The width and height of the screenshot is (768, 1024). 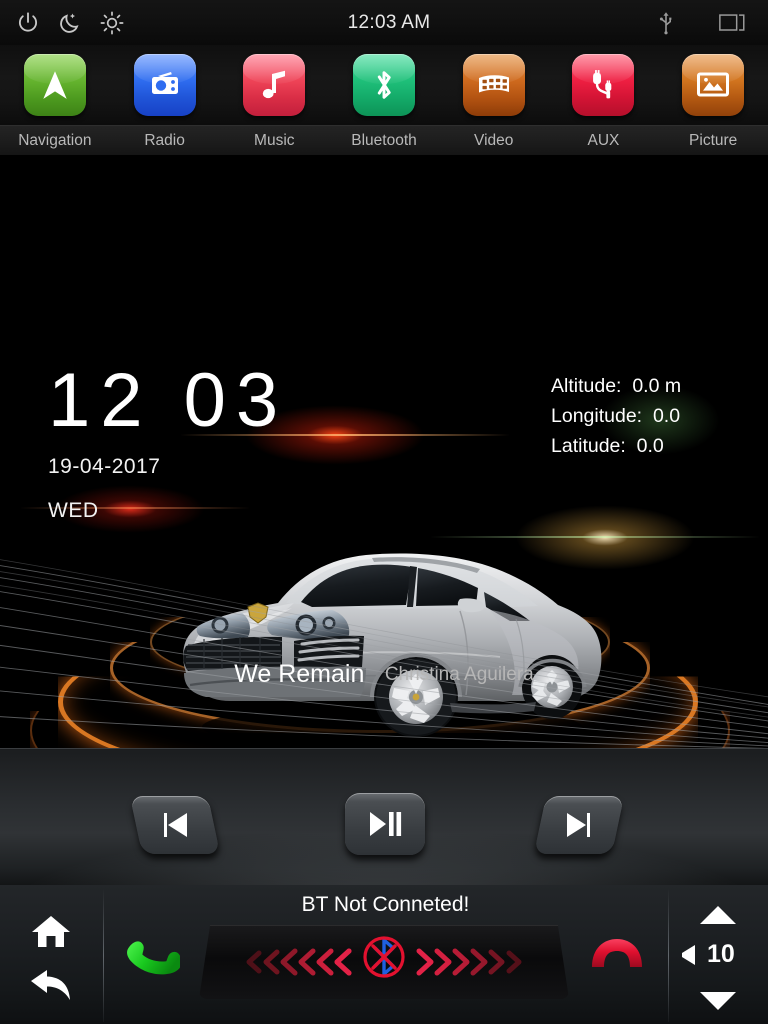 What do you see at coordinates (604, 141) in the screenshot?
I see `app-label-aux: AUX` at bounding box center [604, 141].